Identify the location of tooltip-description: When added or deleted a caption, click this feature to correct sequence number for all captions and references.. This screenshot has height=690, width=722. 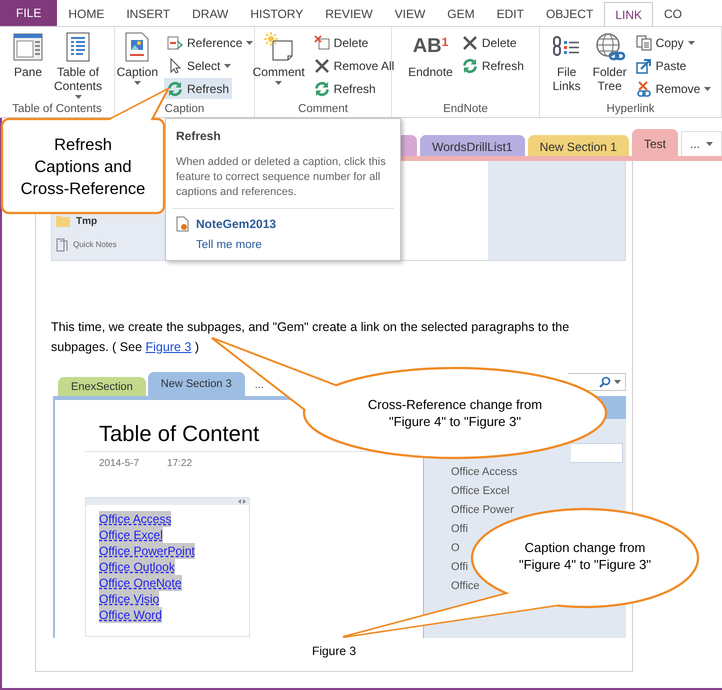
(281, 177).